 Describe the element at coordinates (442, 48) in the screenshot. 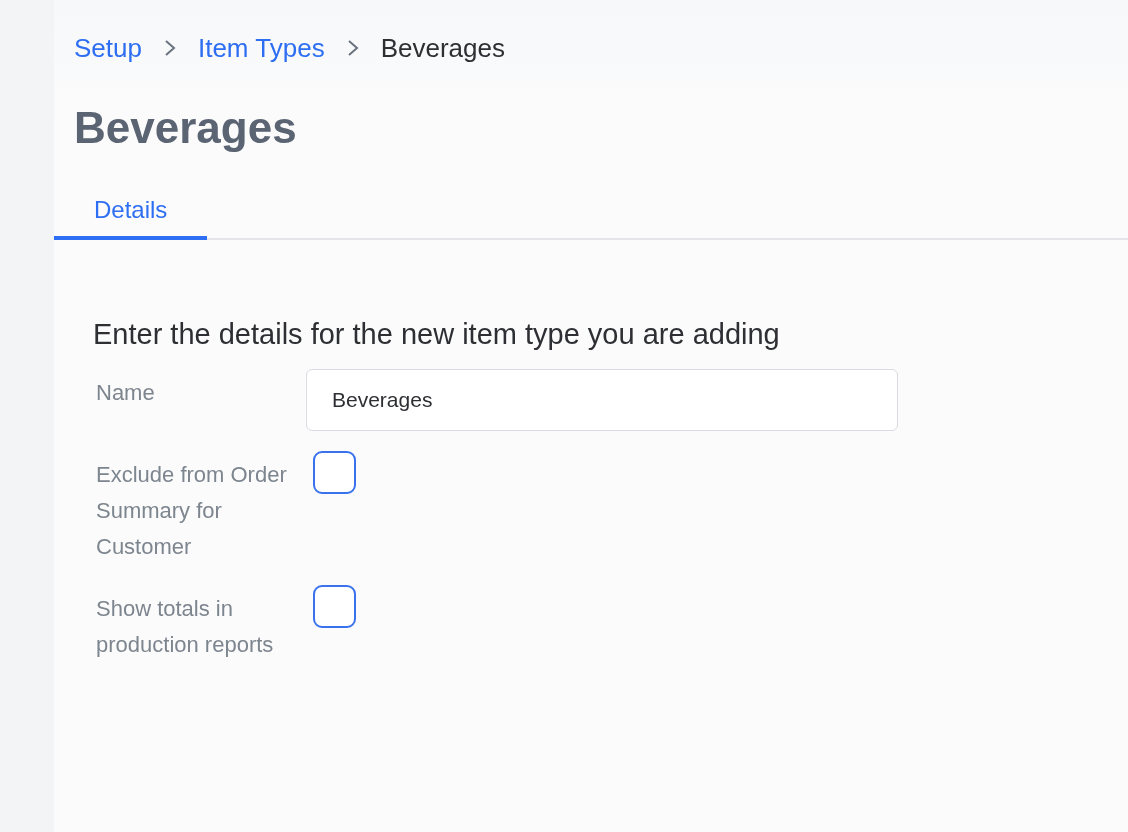

I see `breadcrumb-current: Beverages` at that location.